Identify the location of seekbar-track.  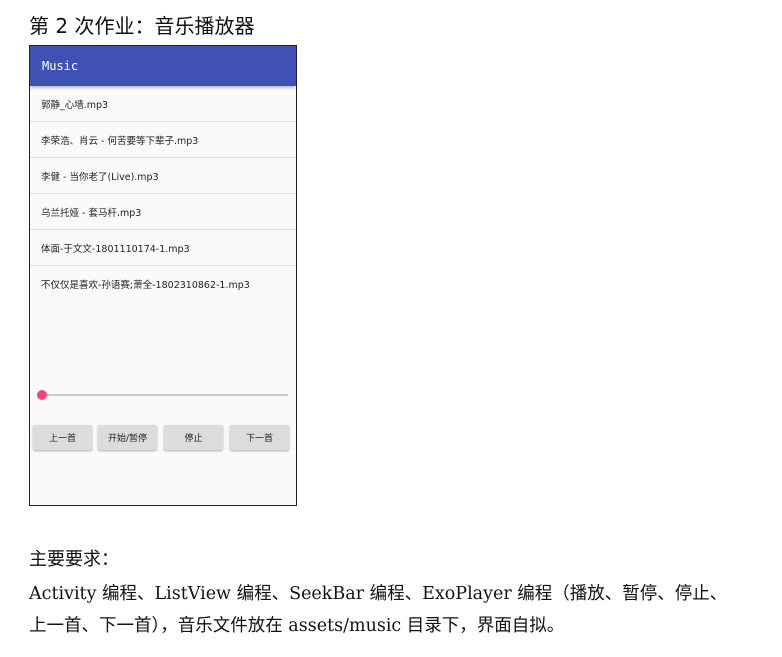
(165, 395).